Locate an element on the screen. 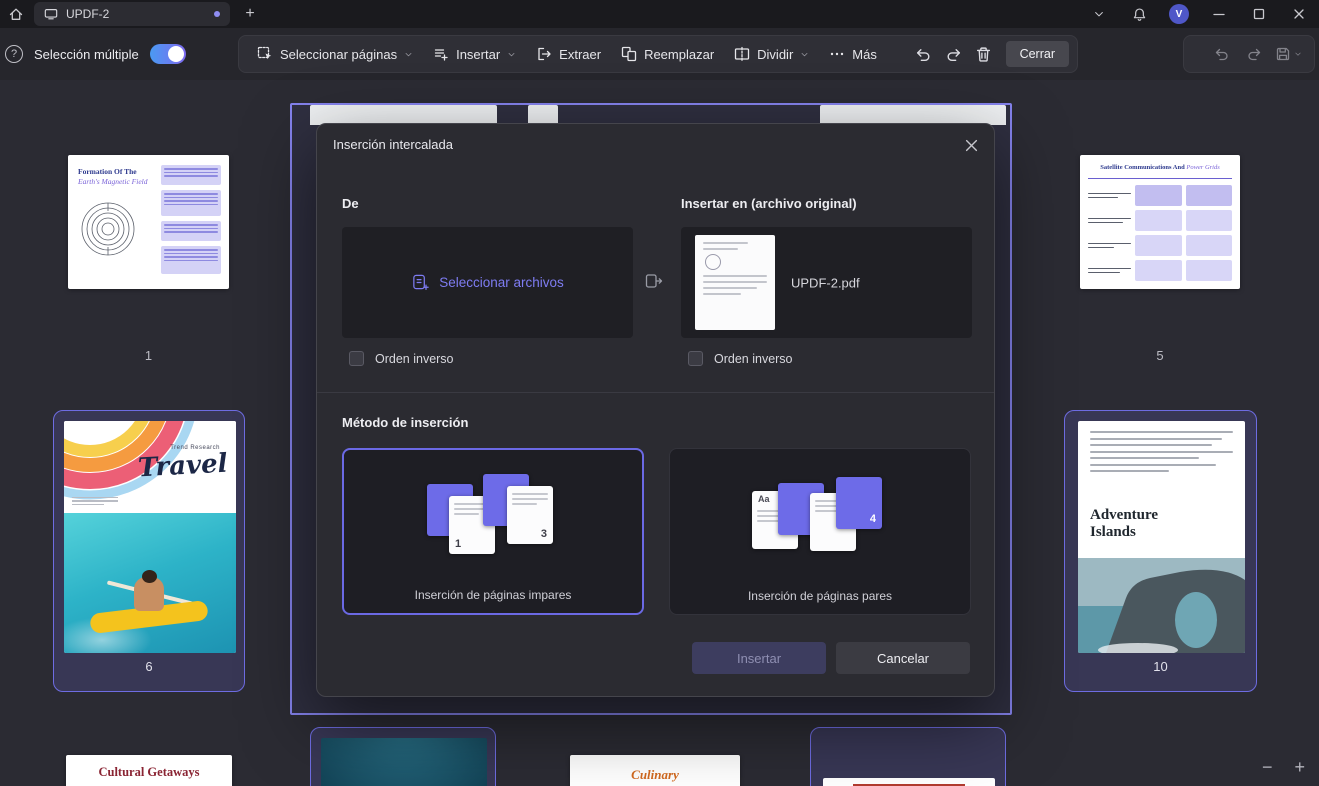 This screenshot has width=1319, height=786. delete-pages-button is located at coordinates (984, 54).